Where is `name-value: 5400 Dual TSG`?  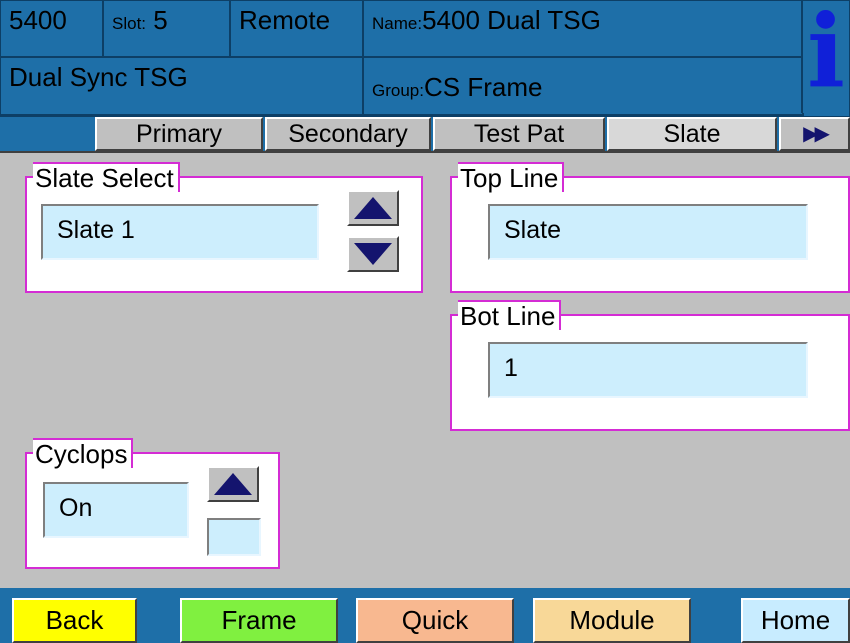
name-value: 5400 Dual TSG is located at coordinates (511, 20).